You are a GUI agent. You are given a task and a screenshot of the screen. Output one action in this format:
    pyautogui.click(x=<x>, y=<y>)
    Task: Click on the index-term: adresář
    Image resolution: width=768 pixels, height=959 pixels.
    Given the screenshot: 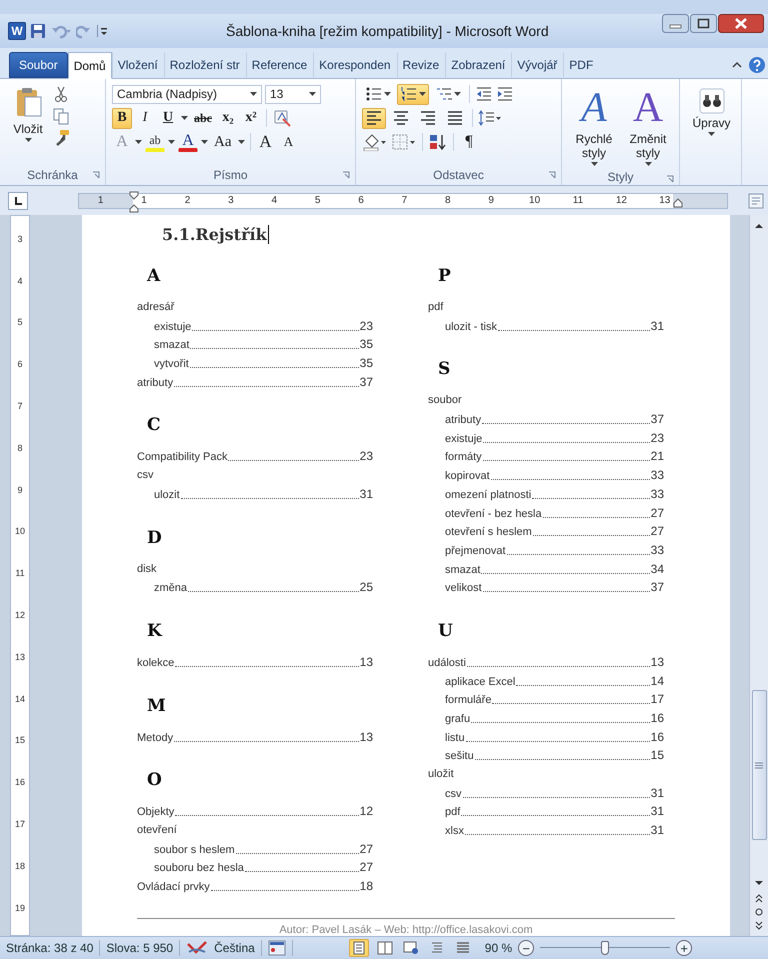 What is the action you would take?
    pyautogui.click(x=155, y=307)
    